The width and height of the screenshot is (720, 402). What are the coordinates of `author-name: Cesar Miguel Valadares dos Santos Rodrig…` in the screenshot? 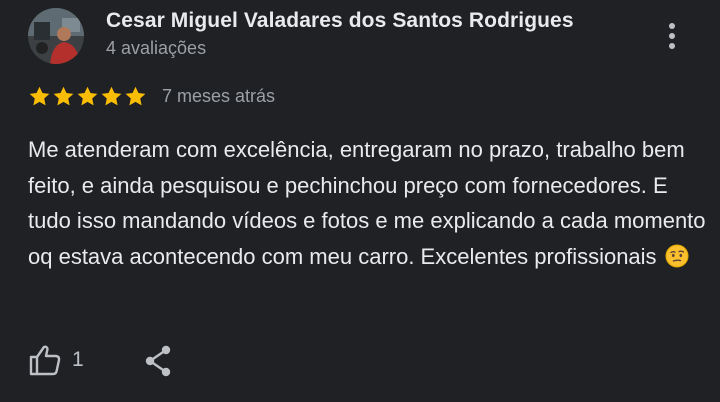 It's located at (340, 21).